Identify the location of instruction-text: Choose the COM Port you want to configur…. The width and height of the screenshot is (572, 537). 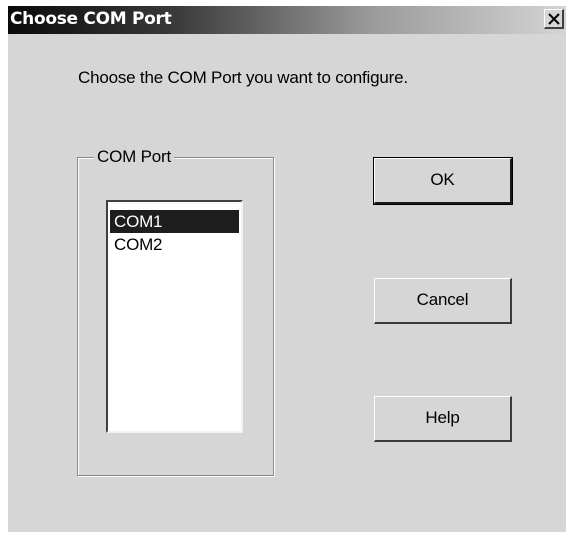
(243, 77).